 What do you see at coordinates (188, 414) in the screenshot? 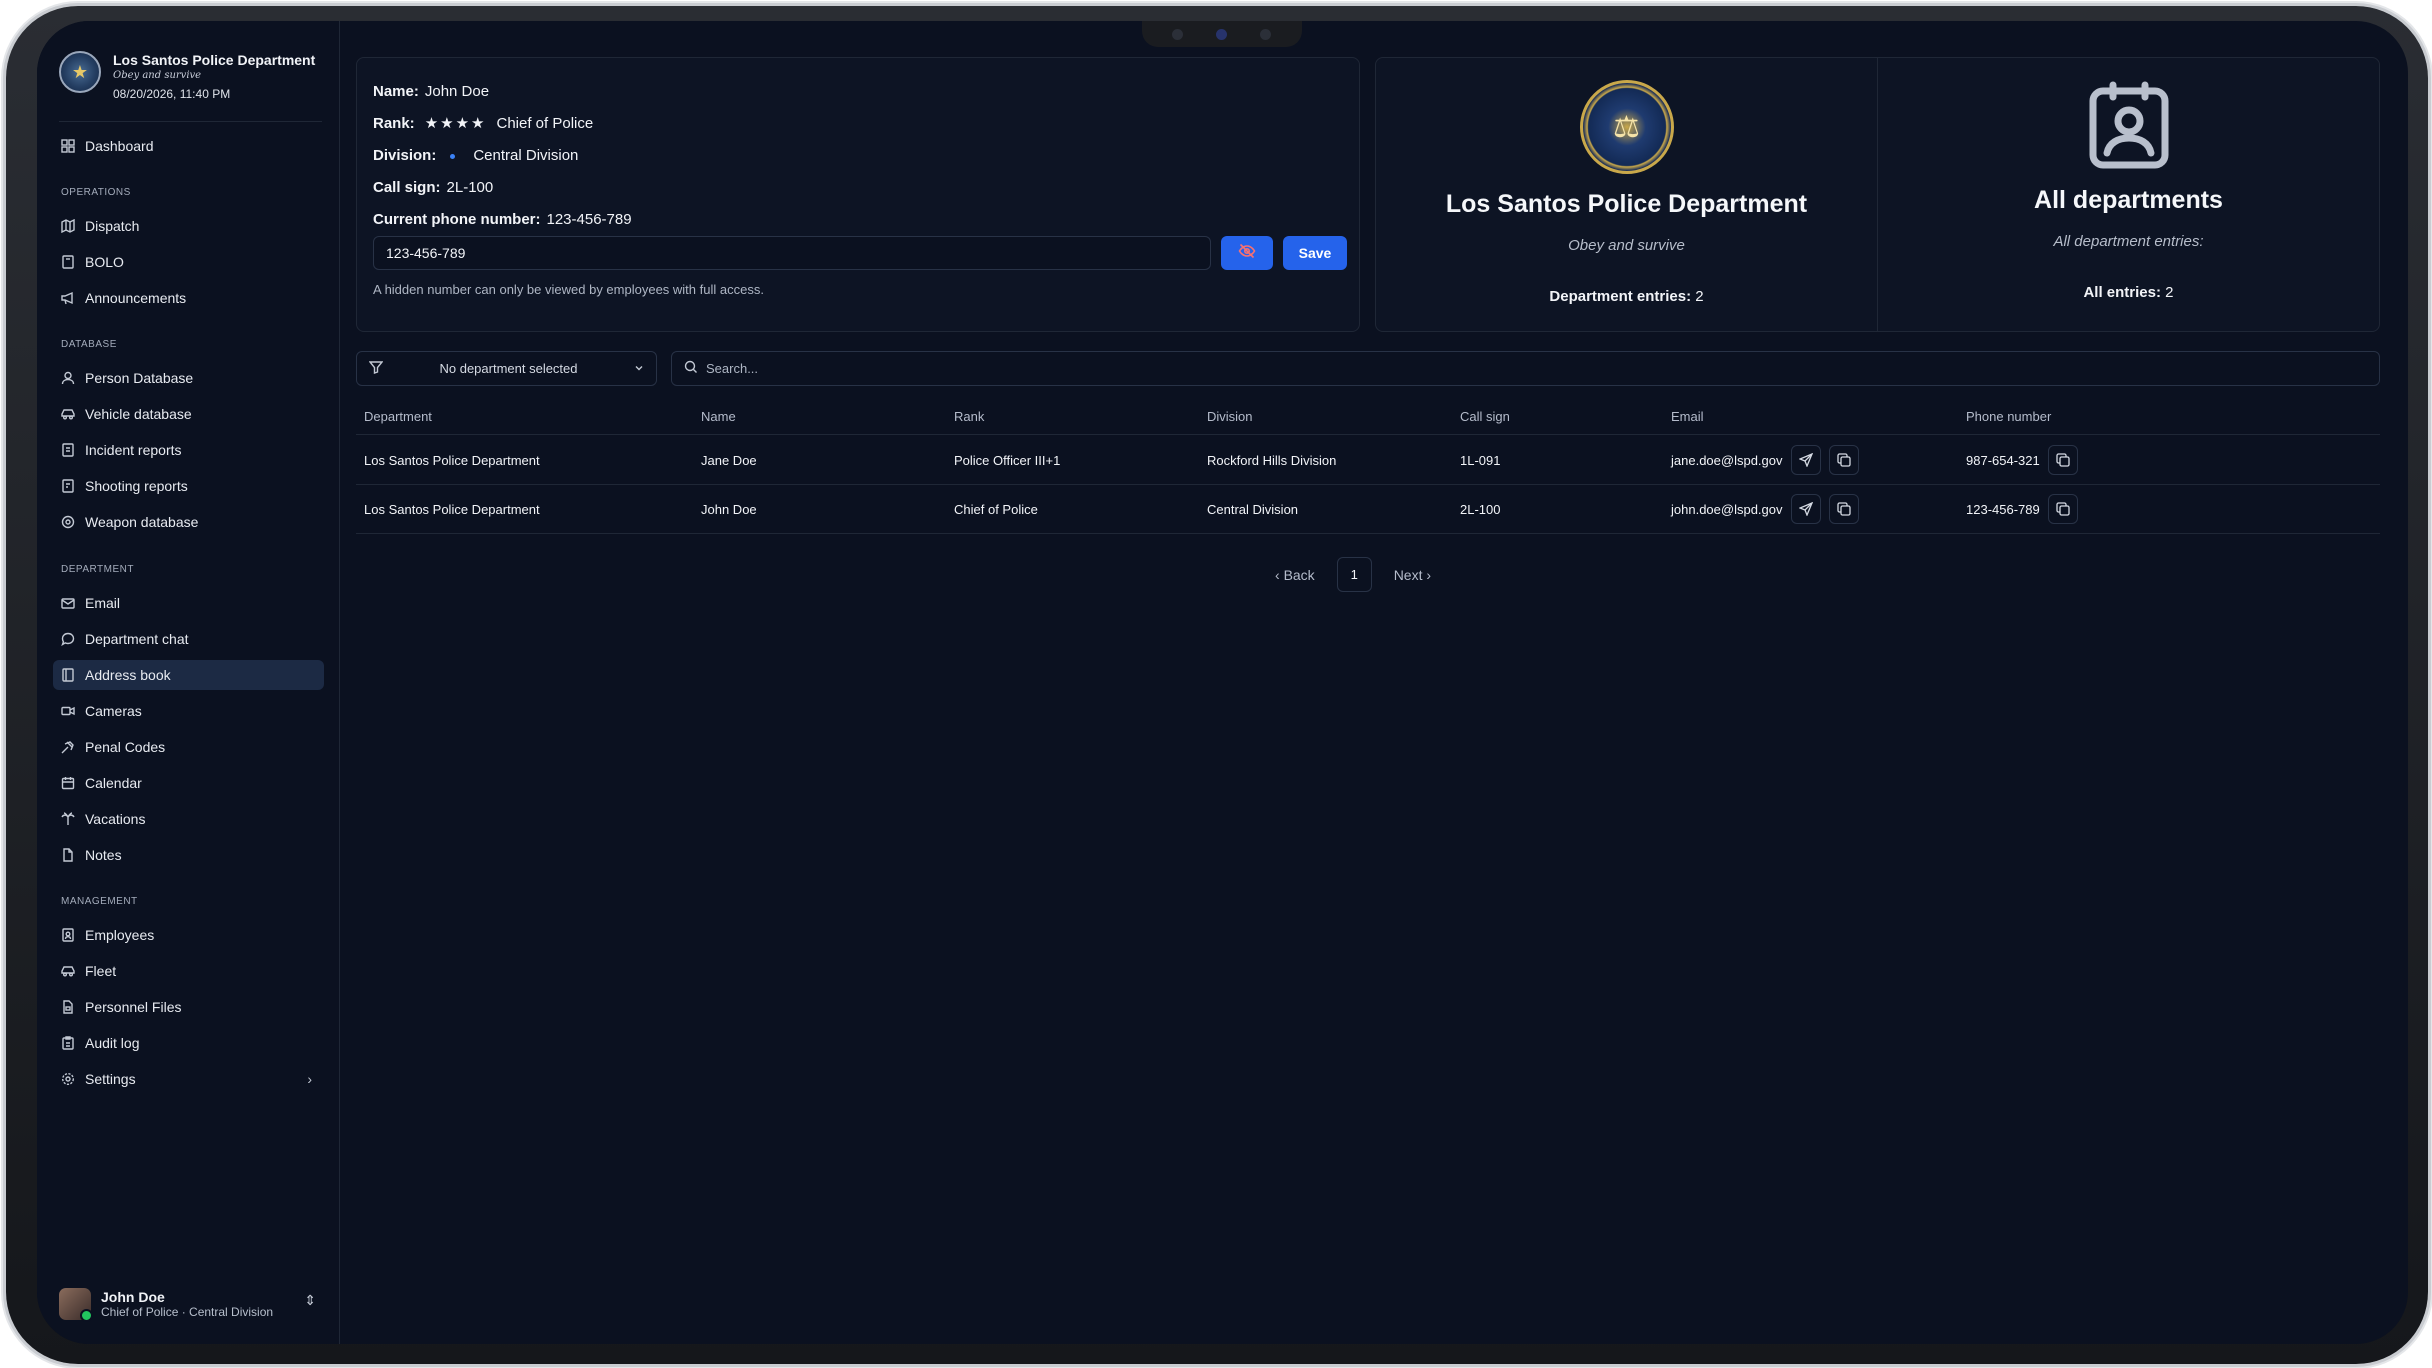
I see `sidebar-item-vehicle-database: Vehicle database` at bounding box center [188, 414].